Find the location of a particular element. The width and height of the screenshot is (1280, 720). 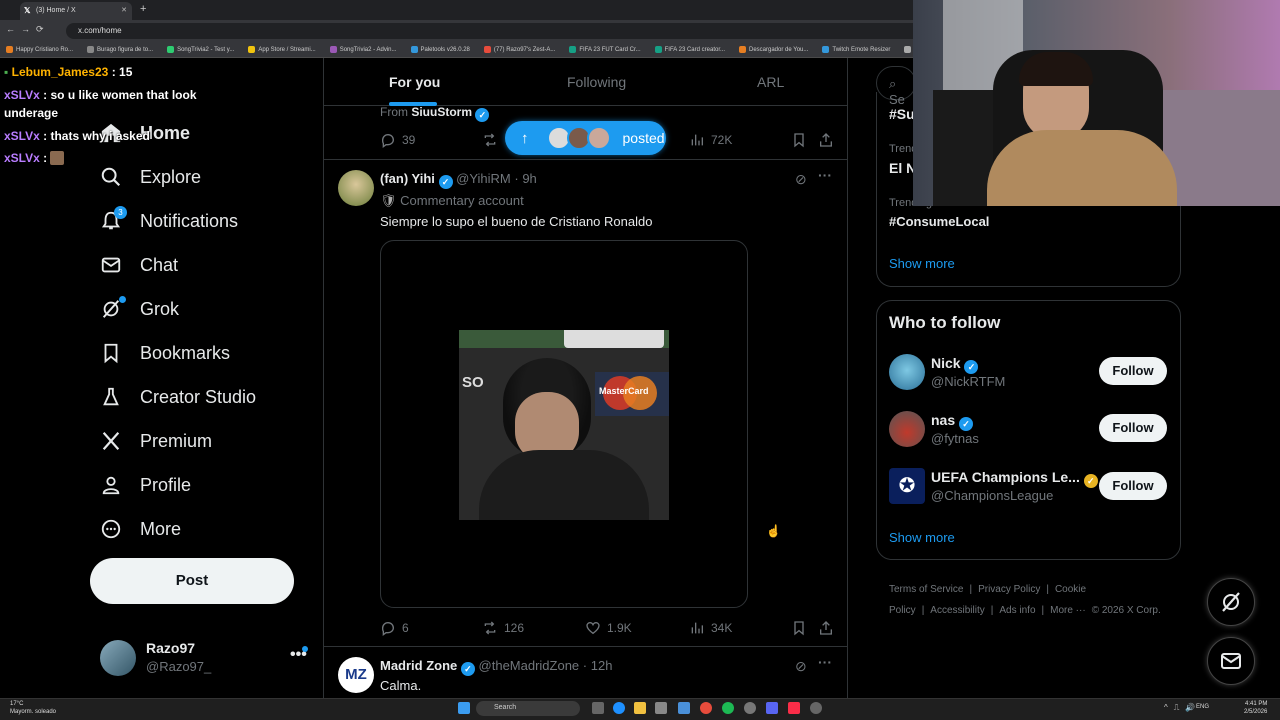

tab-arl: ARL is located at coordinates (770, 82).